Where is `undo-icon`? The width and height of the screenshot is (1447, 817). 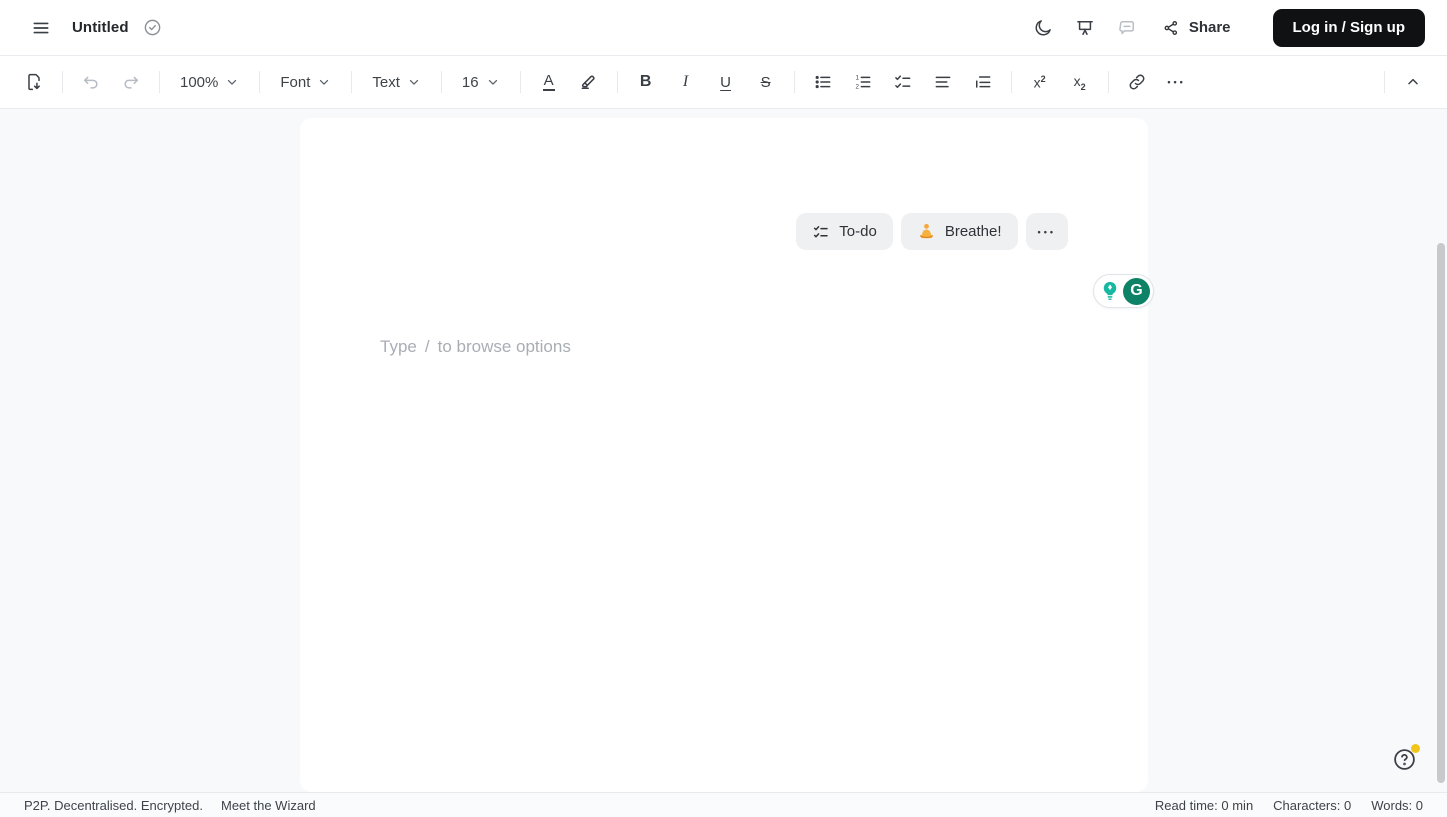 undo-icon is located at coordinates (91, 82).